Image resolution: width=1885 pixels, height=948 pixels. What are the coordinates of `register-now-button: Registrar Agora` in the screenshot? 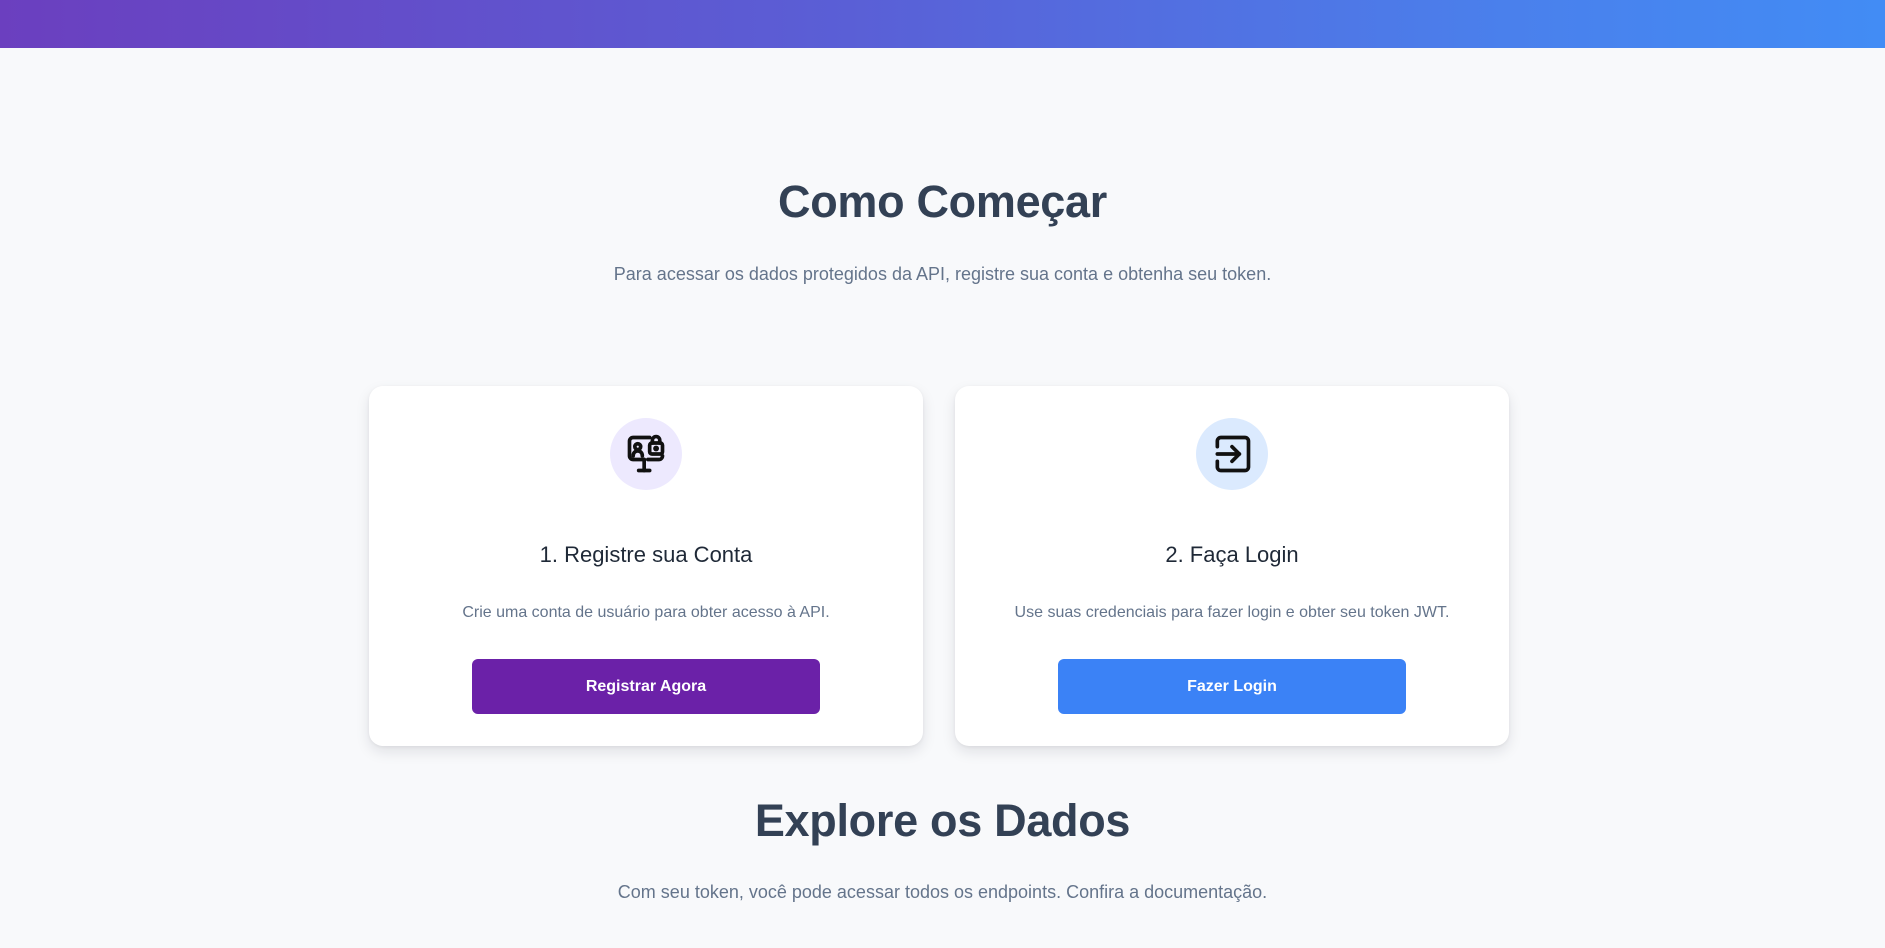 It's located at (646, 686).